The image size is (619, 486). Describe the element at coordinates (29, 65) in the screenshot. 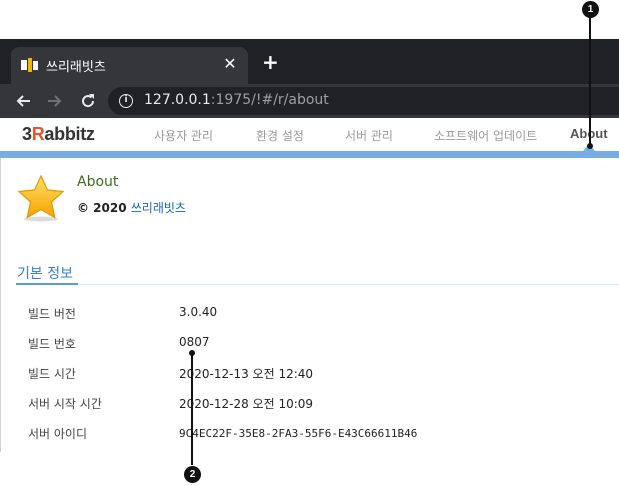

I see `rabbit-favicon-icon` at that location.